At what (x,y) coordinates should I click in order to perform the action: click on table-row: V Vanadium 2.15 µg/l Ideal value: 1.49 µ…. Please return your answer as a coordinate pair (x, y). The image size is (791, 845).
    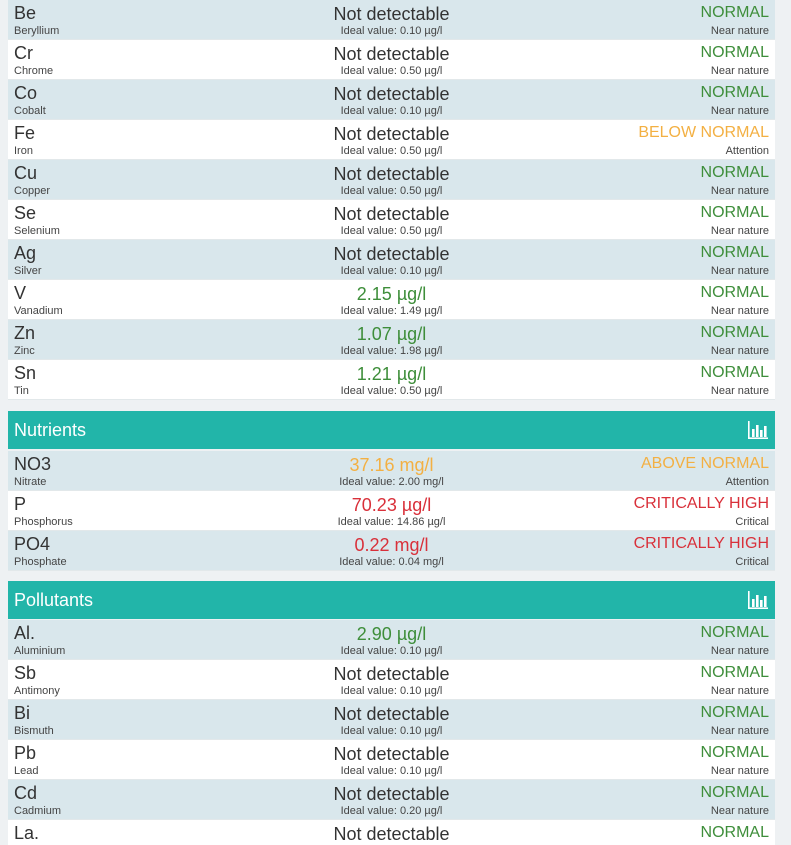
    Looking at the image, I should click on (391, 300).